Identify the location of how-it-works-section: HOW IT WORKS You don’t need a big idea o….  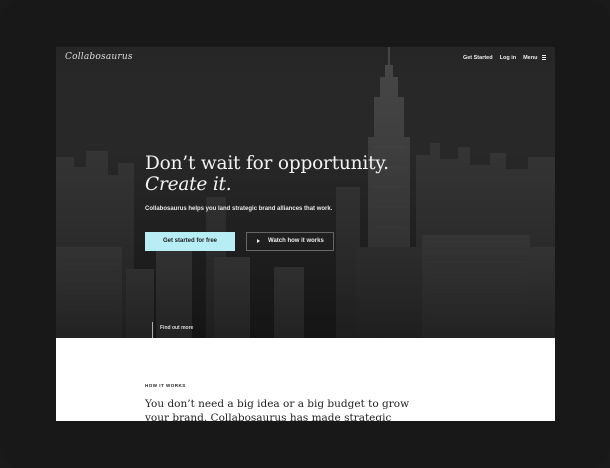
(305, 379).